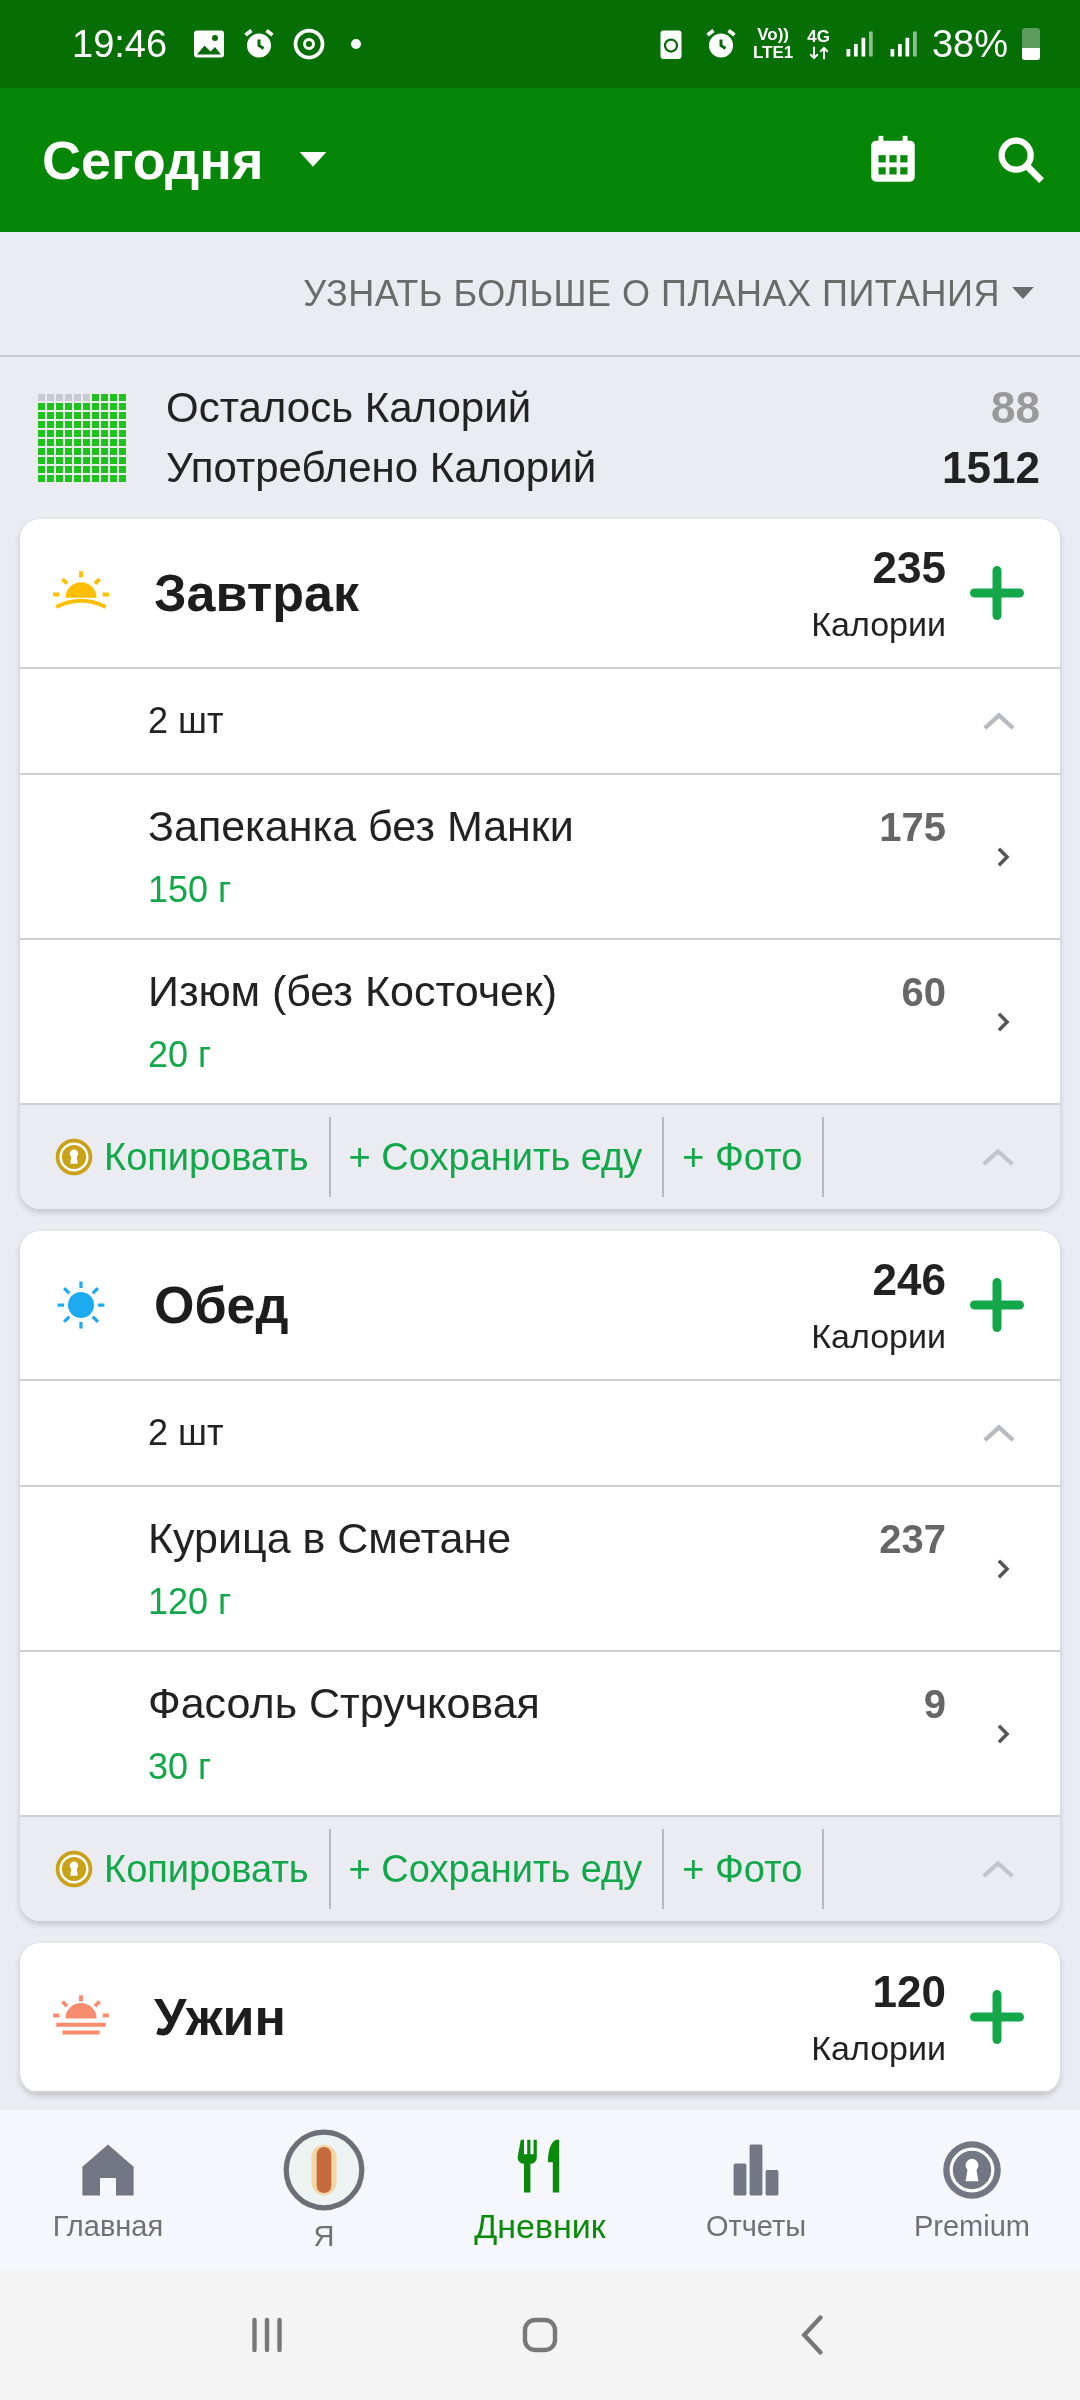 The image size is (1080, 2400). I want to click on meal-title: Обед, so click(222, 1305).